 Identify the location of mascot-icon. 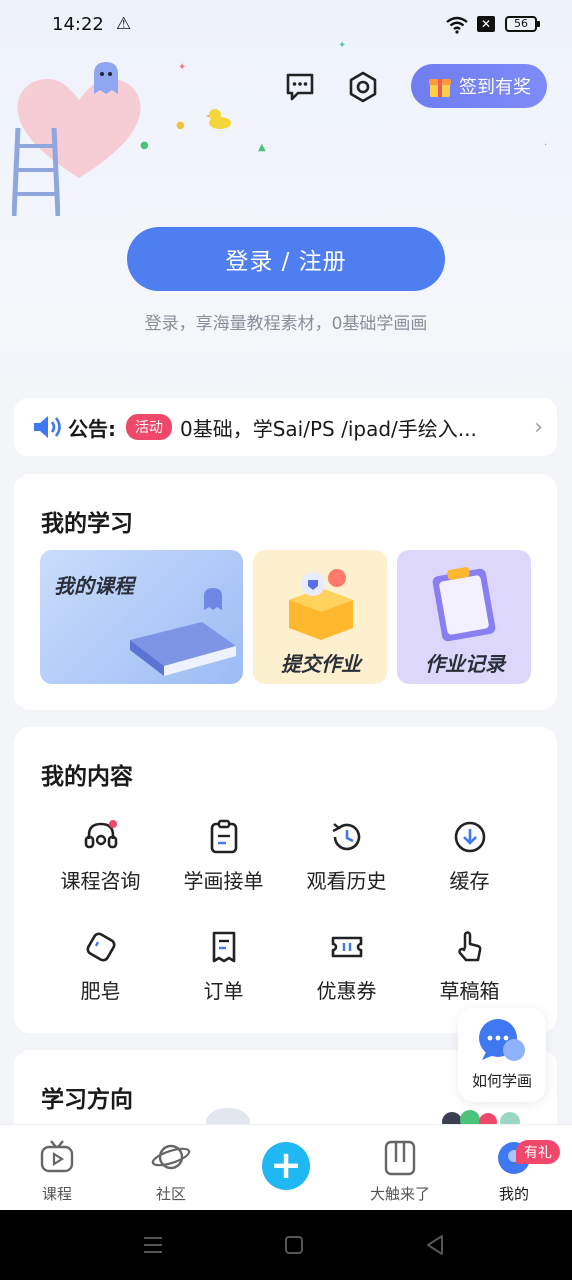
(213, 599).